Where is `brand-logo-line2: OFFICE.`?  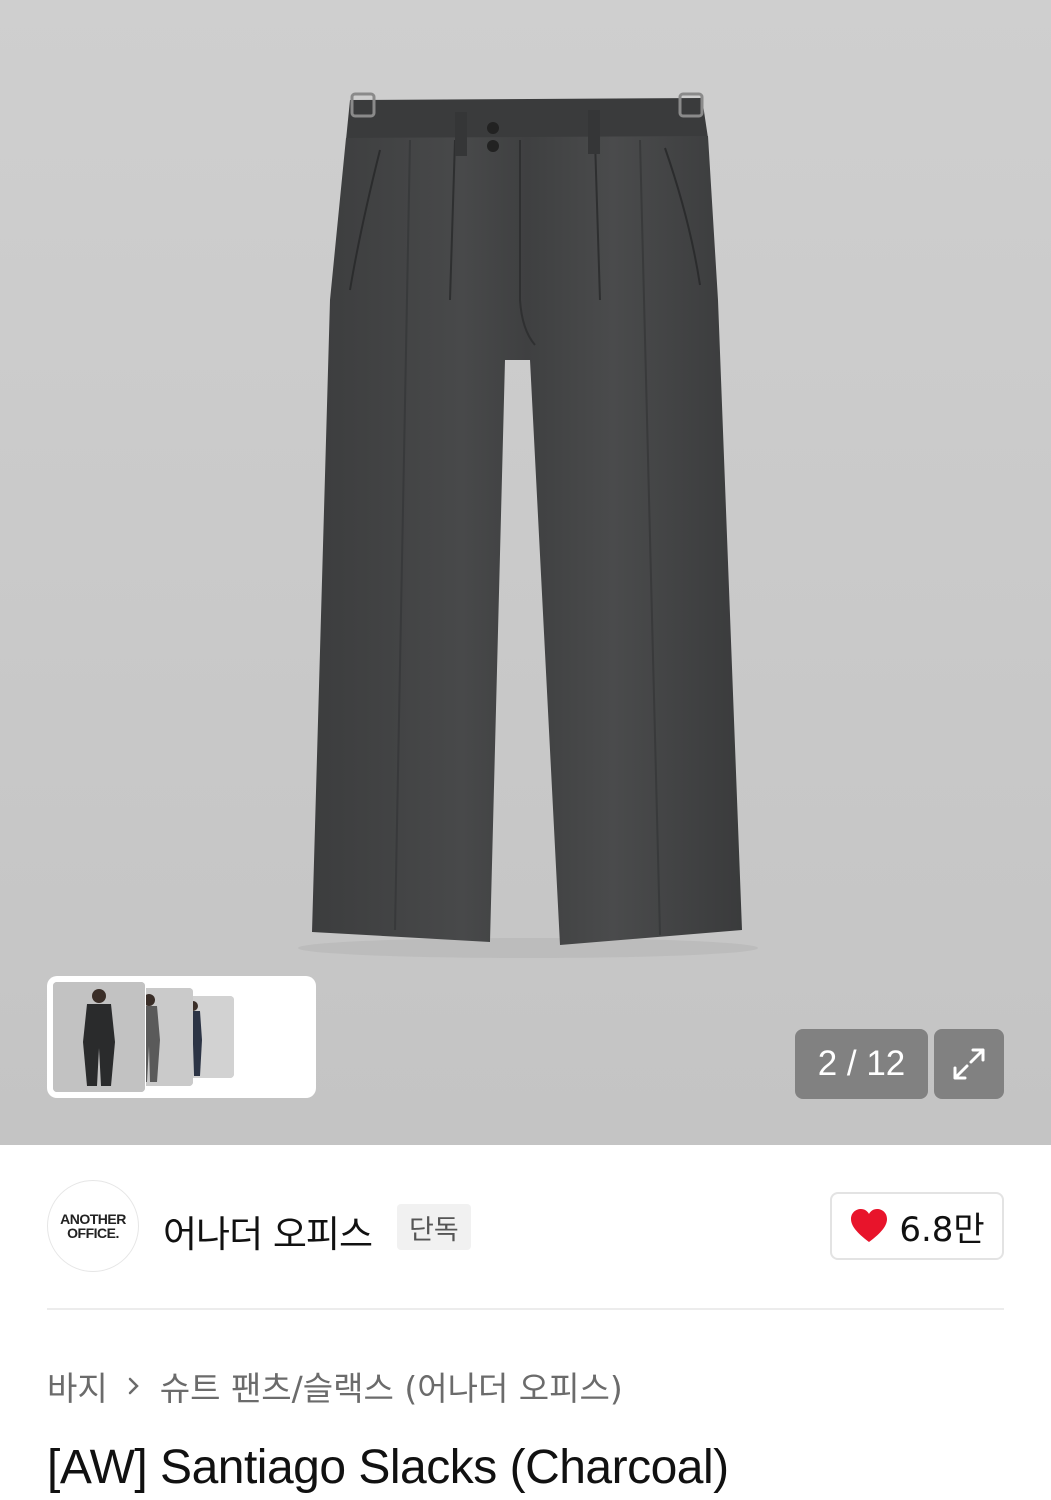
brand-logo-line2: OFFICE. is located at coordinates (93, 1233).